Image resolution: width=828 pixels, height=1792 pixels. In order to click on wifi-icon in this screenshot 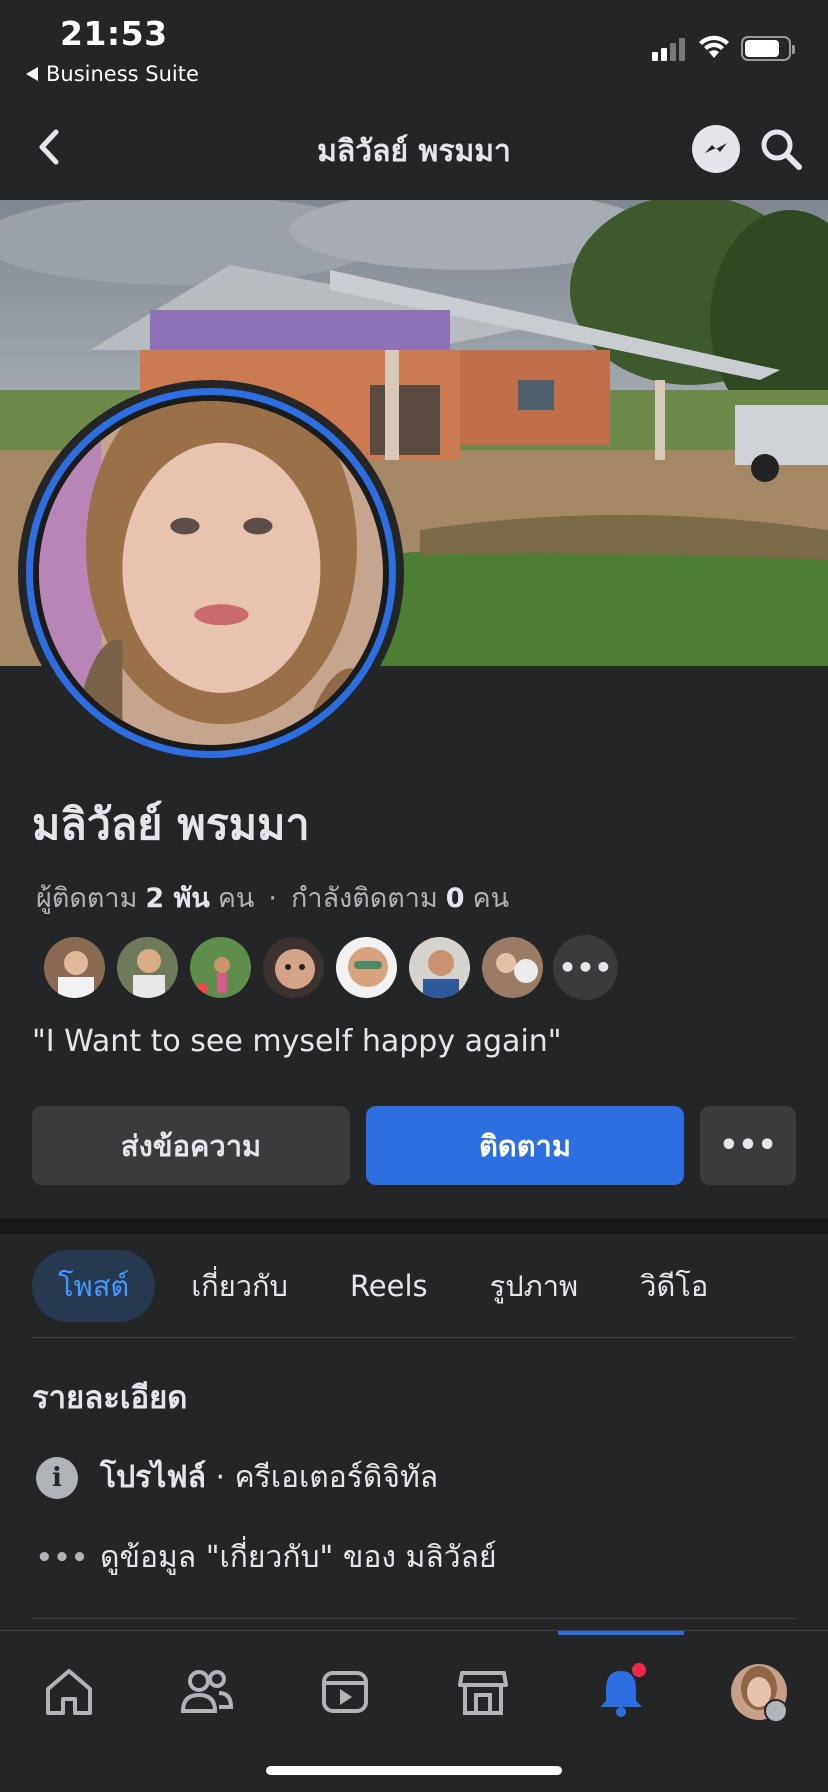, I will do `click(714, 46)`.